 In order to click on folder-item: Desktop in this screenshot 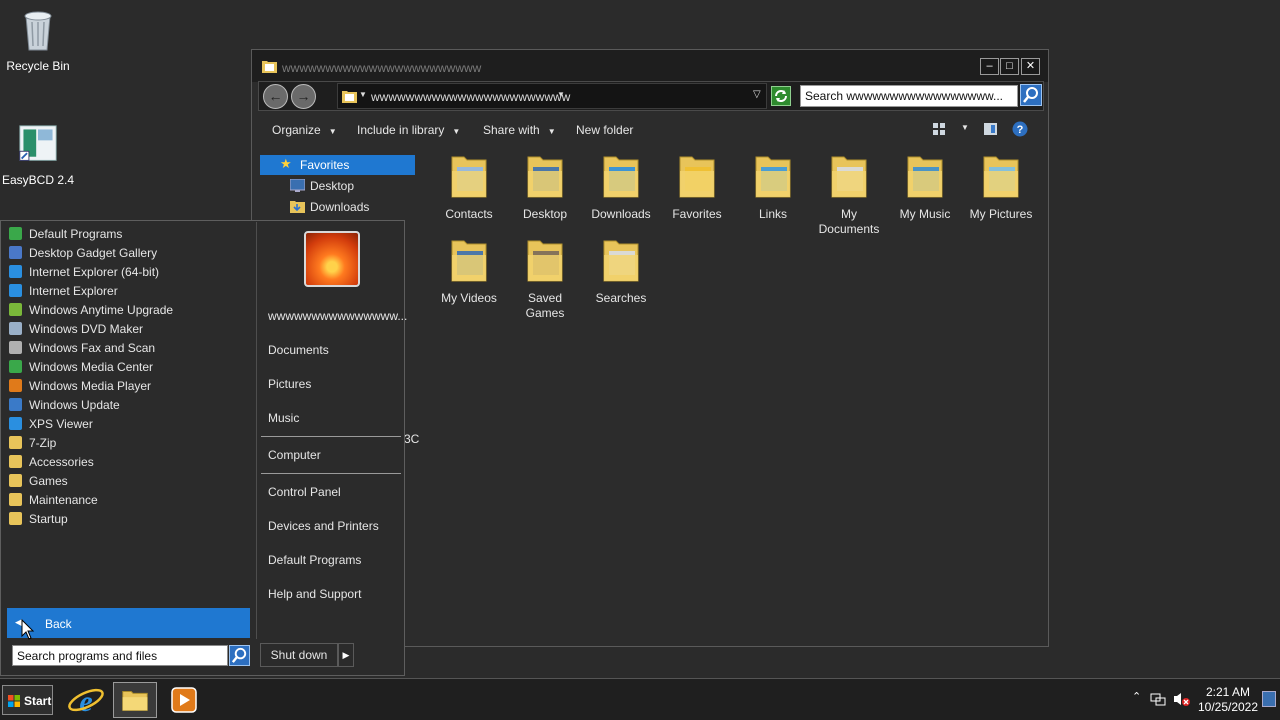, I will do `click(545, 187)`.